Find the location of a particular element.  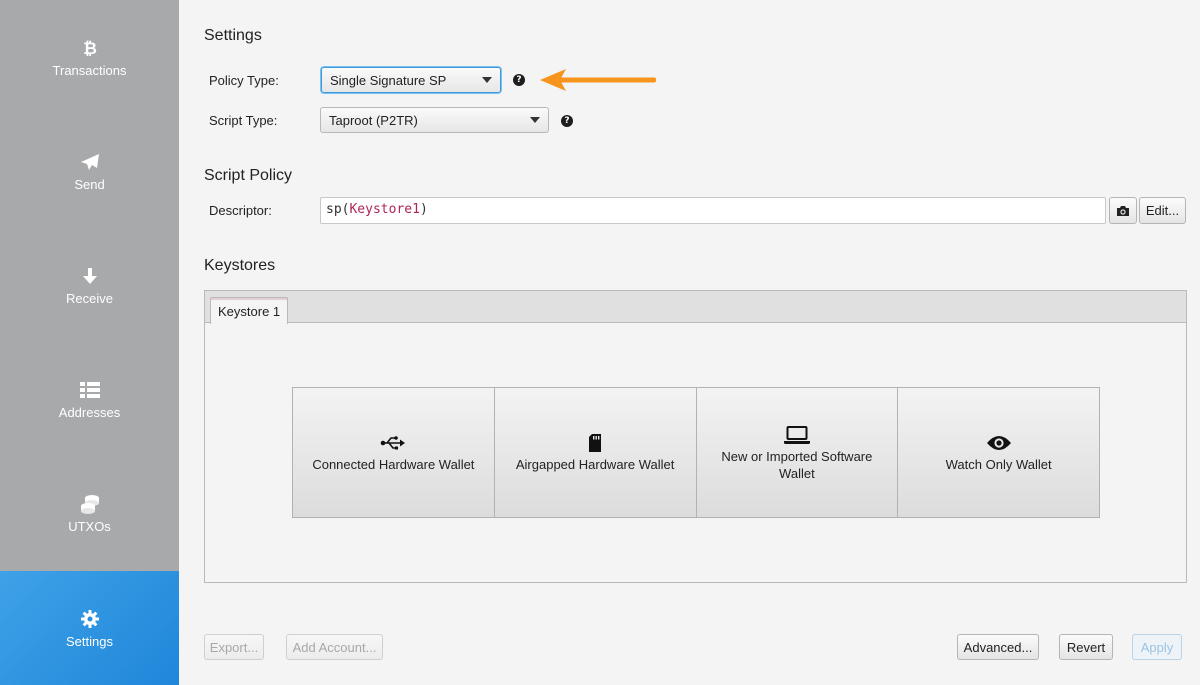

tab-keystore-1: Keystore 1 is located at coordinates (249, 310).